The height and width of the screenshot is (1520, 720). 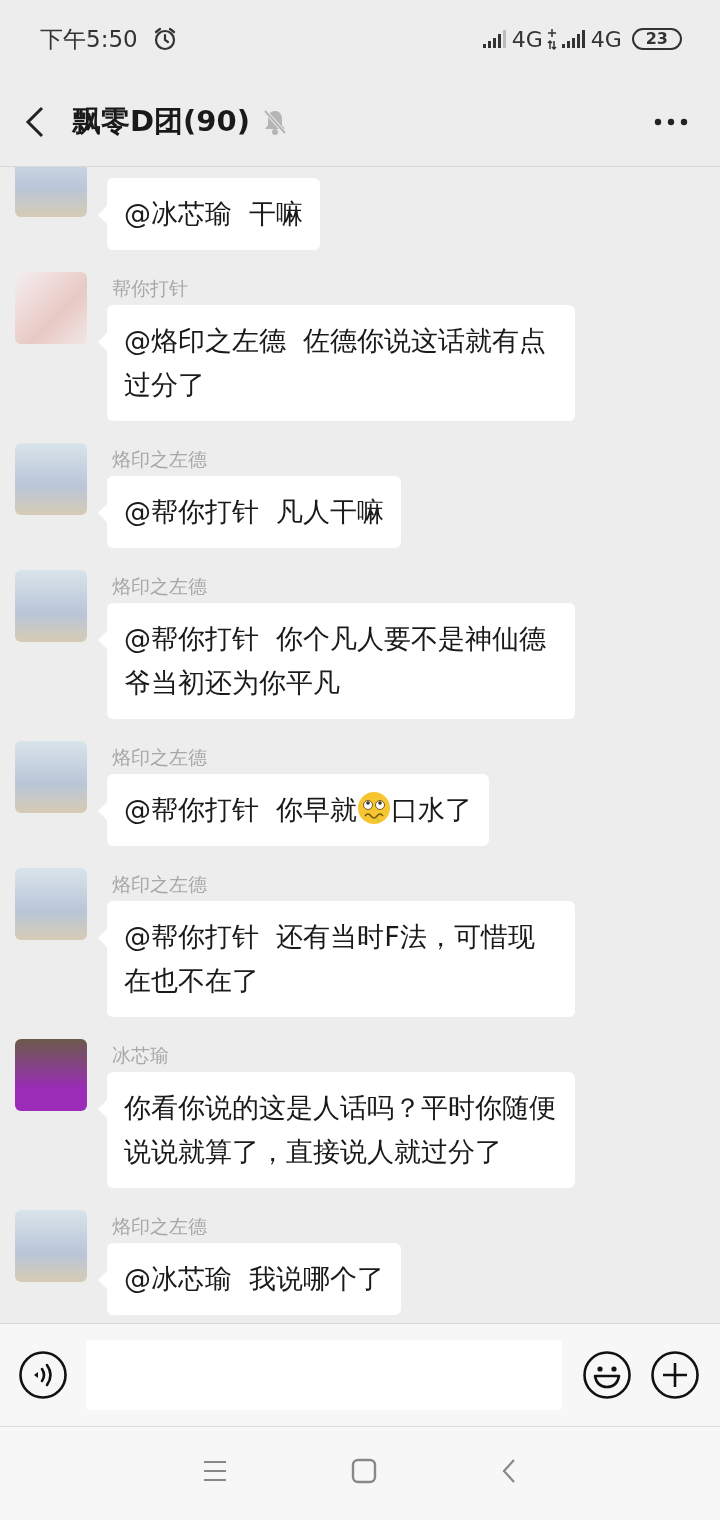 I want to click on message-bubble: @帮你打针 凡人干嘛, so click(x=254, y=512).